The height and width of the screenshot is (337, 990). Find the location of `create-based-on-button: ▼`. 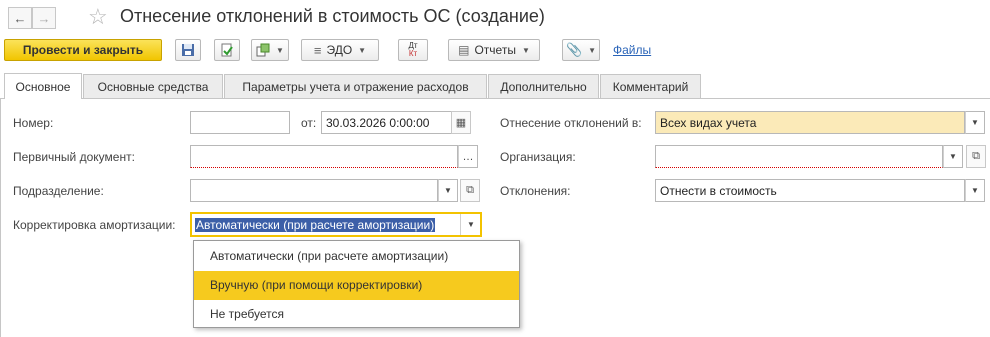

create-based-on-button: ▼ is located at coordinates (270, 50).